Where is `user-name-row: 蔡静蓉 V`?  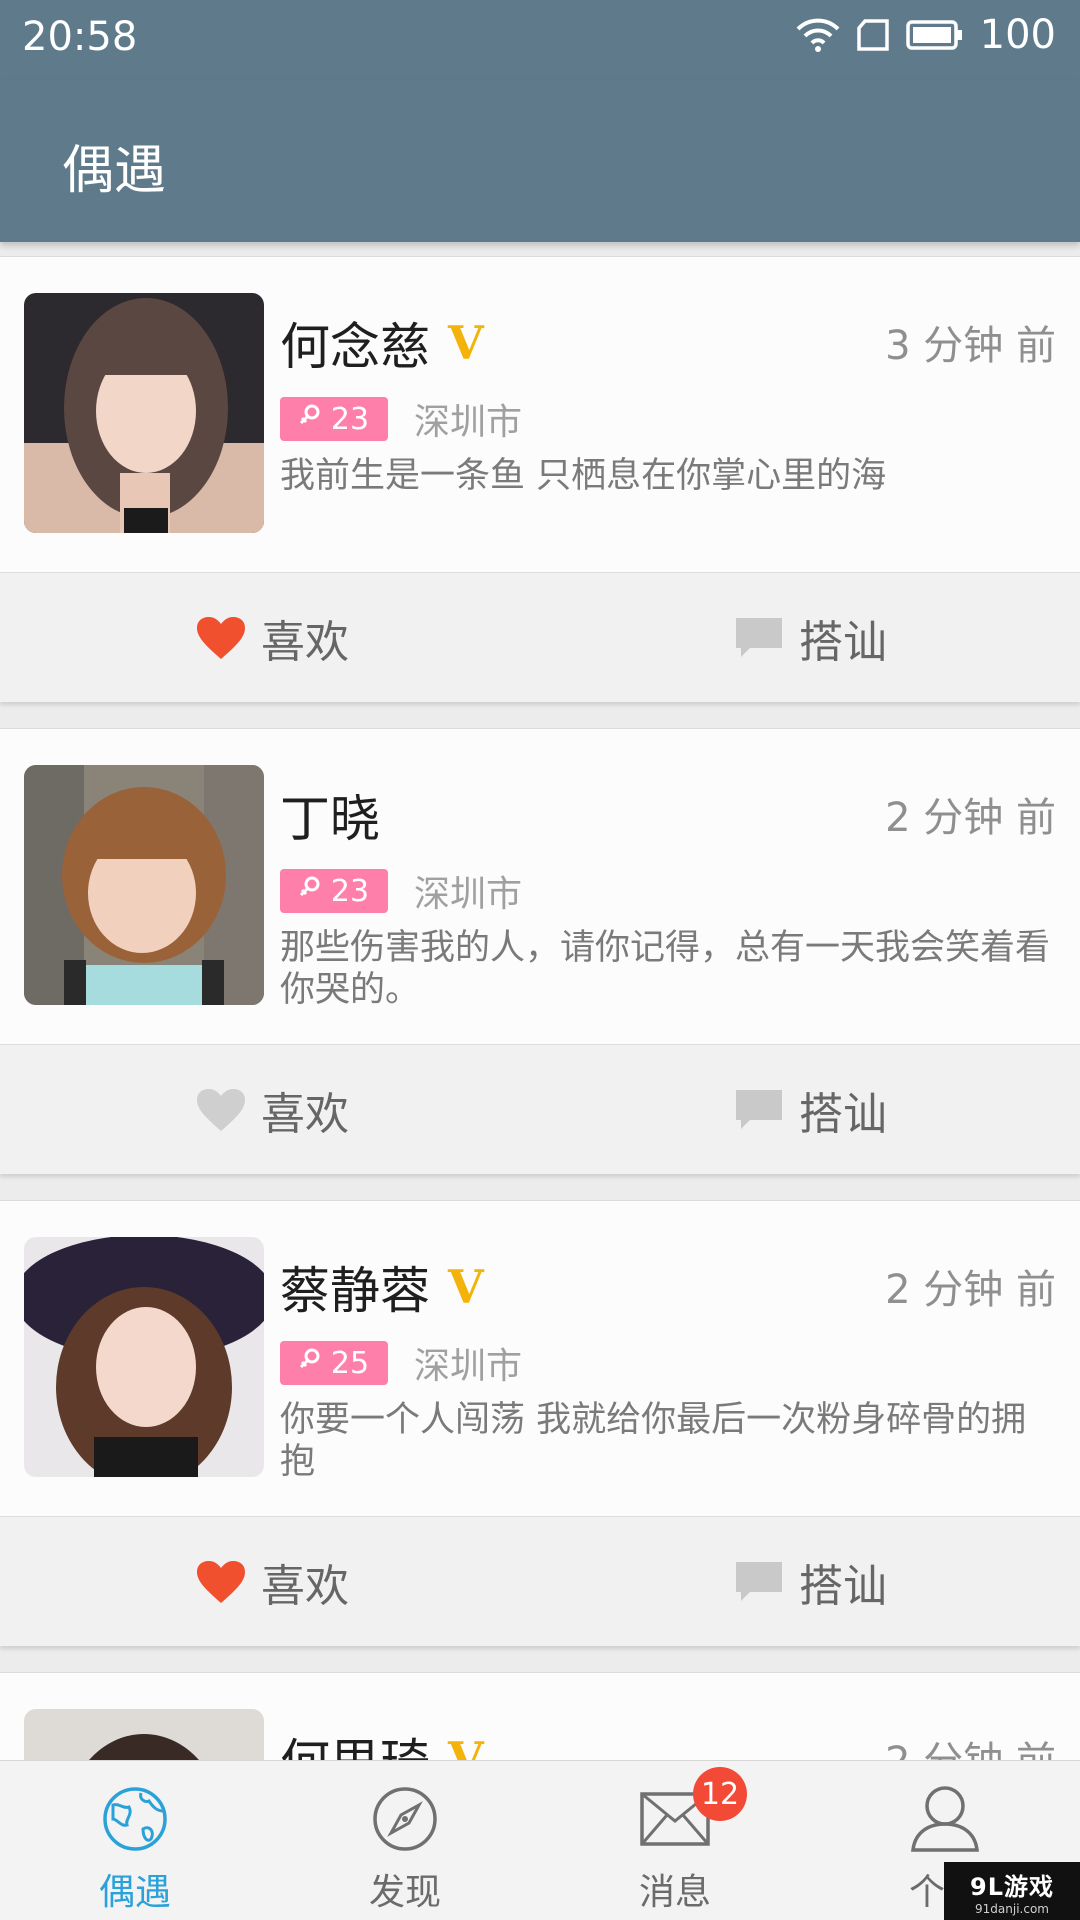 user-name-row: 蔡静蓉 V is located at coordinates (382, 1287).